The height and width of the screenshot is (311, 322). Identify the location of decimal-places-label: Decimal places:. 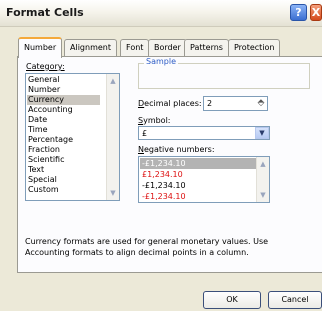
(170, 103).